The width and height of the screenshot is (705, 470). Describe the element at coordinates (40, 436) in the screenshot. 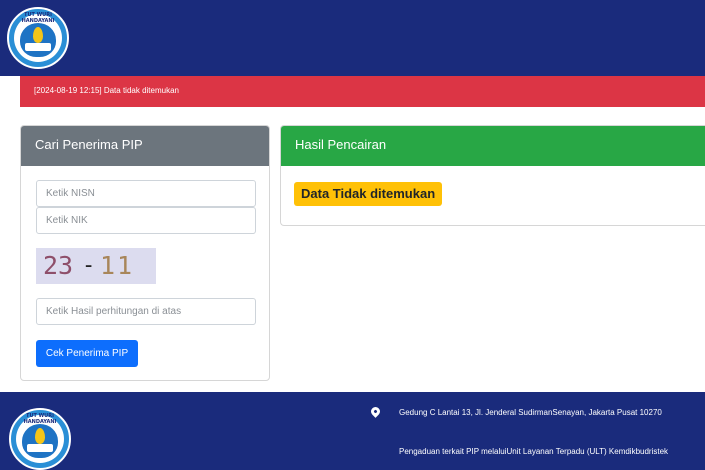

I see `footer-logo-flame` at that location.